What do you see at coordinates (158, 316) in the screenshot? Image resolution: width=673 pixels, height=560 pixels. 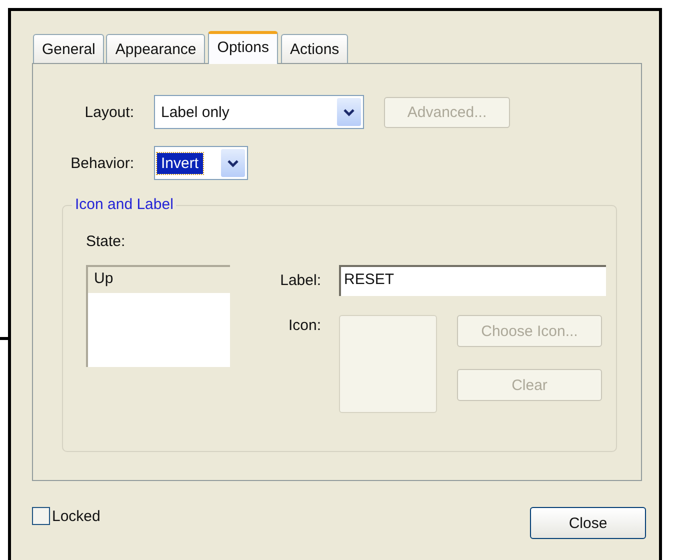 I see `state-list: Up` at bounding box center [158, 316].